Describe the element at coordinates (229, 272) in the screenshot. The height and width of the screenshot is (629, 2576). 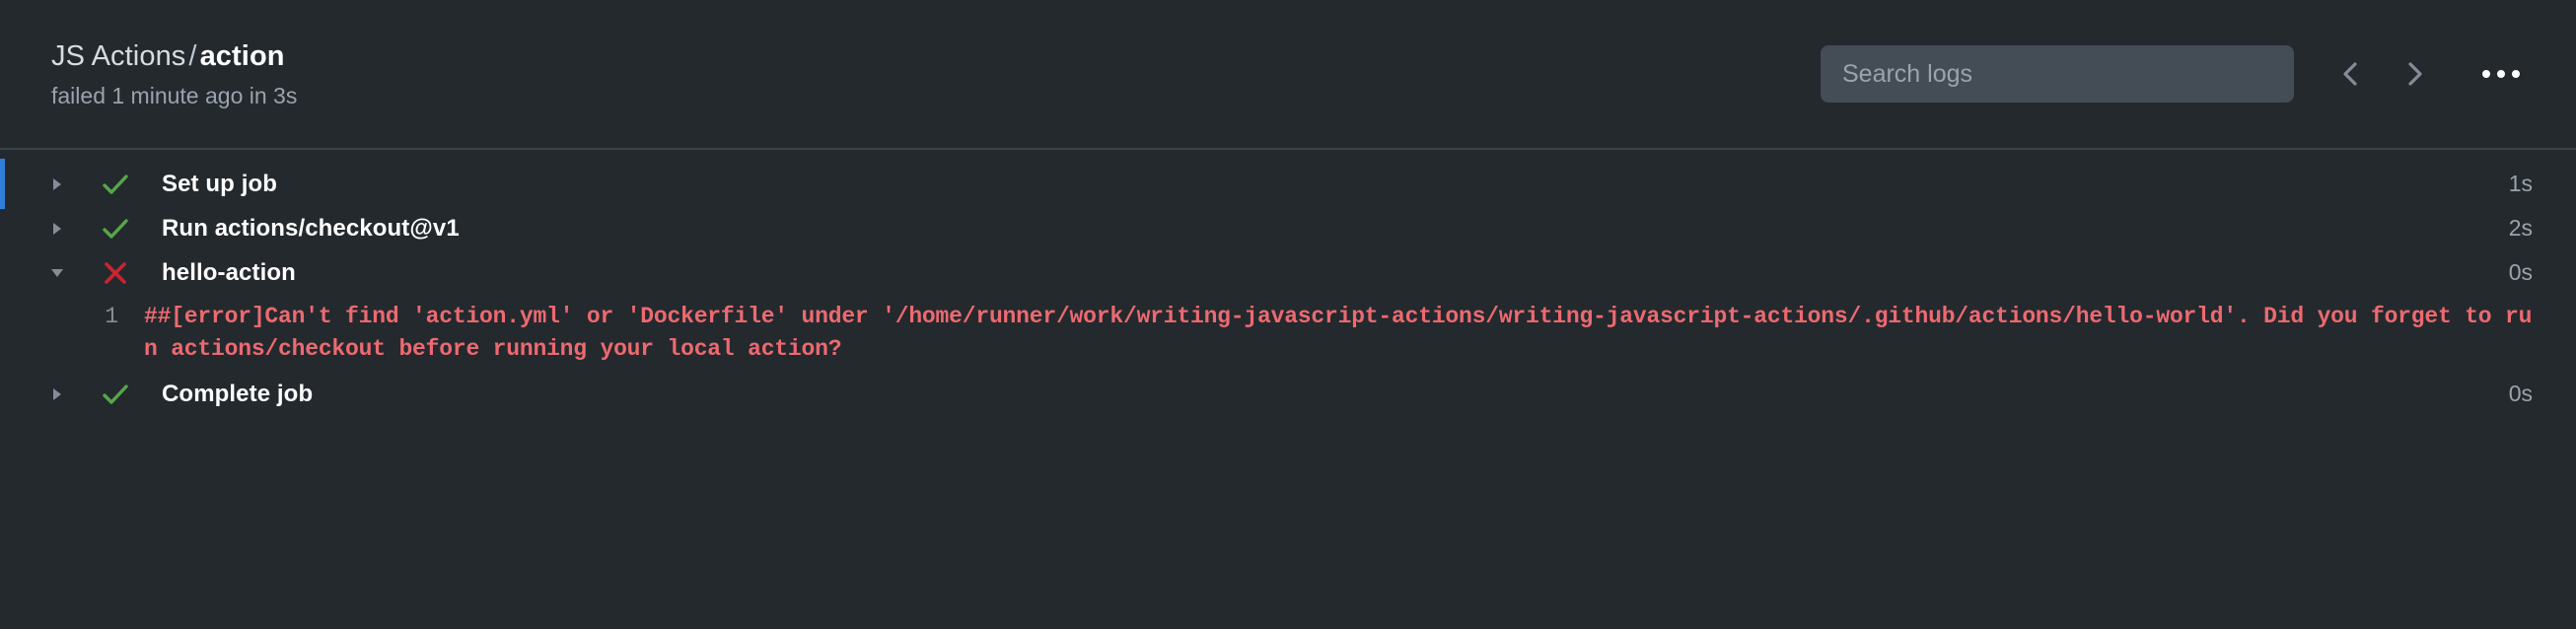
I see `step-name: hello-action` at that location.